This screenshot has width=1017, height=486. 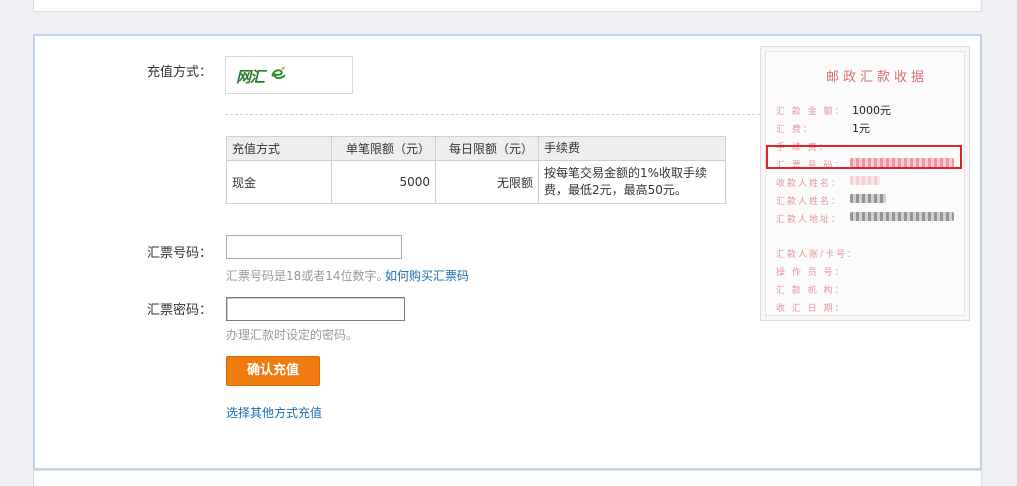 What do you see at coordinates (180, 253) in the screenshot?
I see `number-label: 汇票号码：` at bounding box center [180, 253].